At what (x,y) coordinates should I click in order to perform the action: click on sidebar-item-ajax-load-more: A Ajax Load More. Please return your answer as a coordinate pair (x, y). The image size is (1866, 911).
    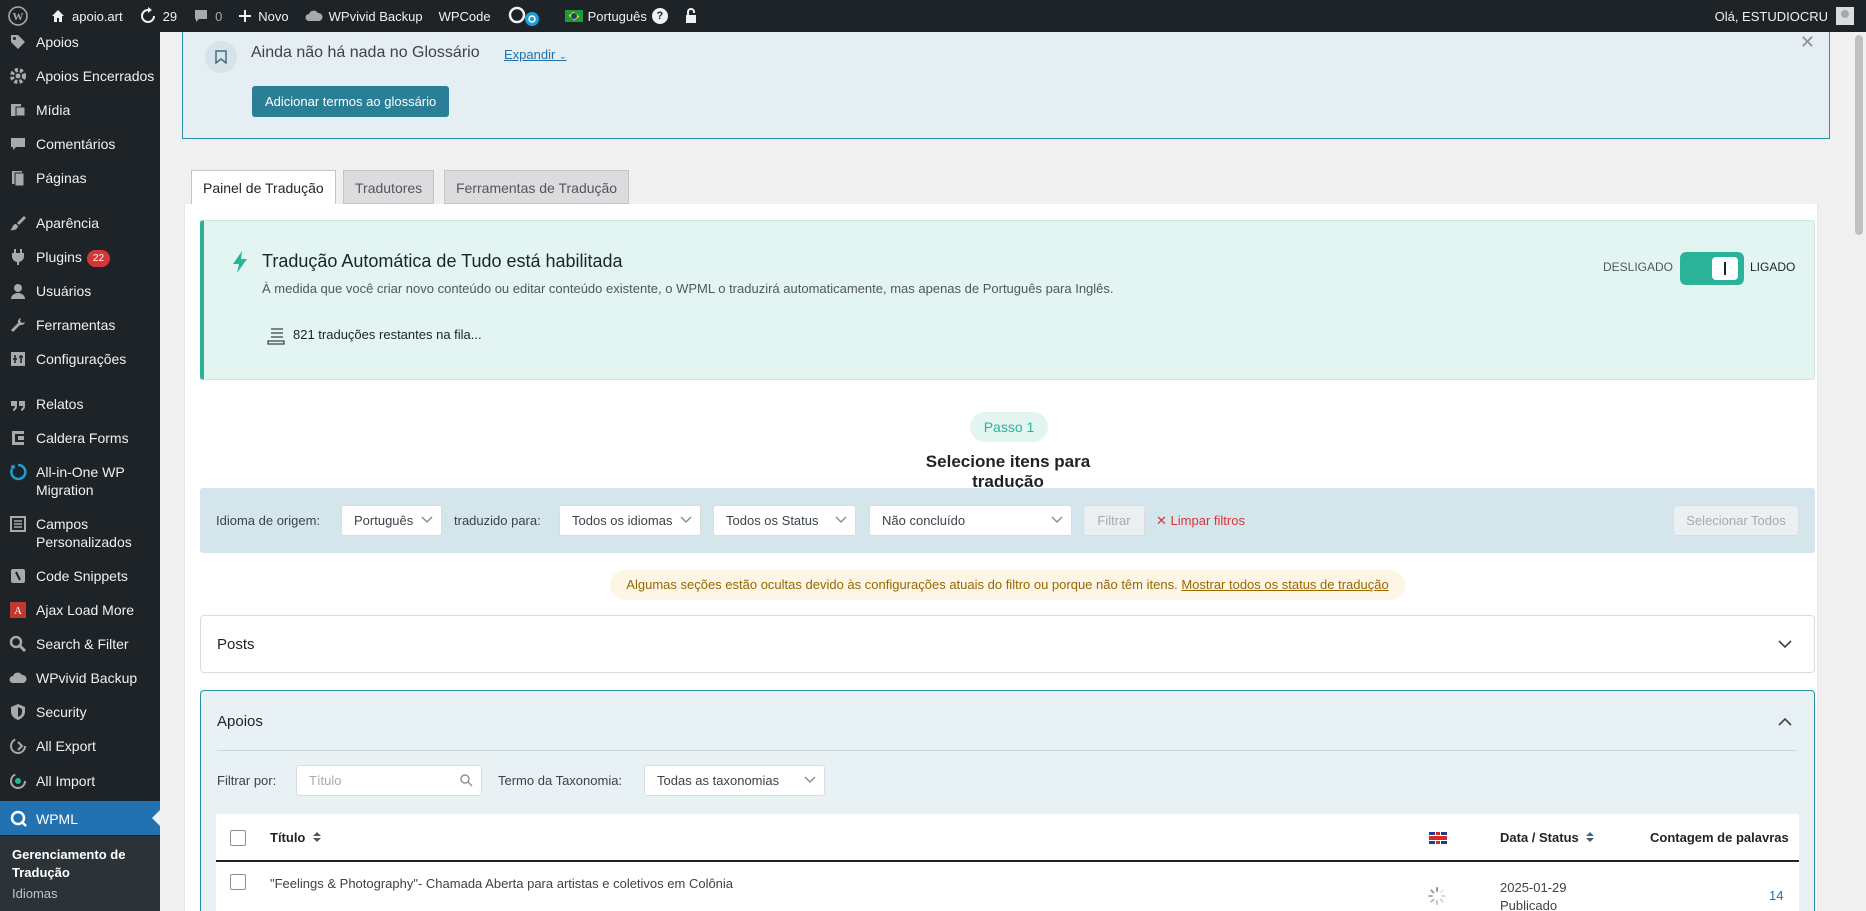
    Looking at the image, I should click on (67, 610).